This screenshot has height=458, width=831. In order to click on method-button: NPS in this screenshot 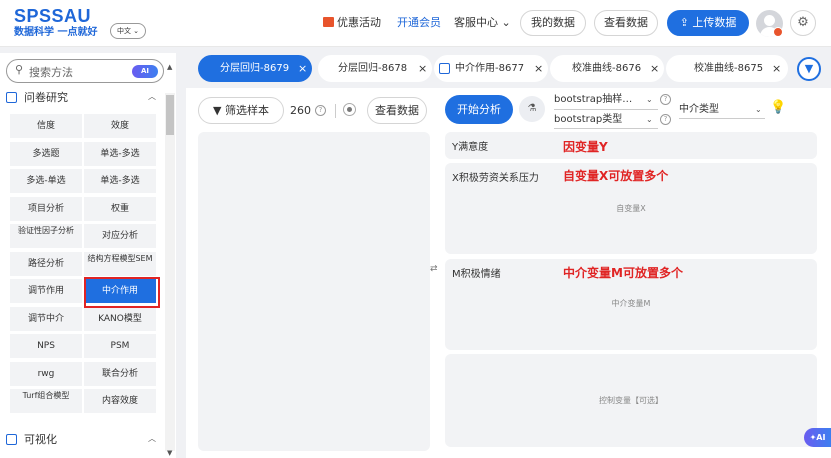, I will do `click(46, 346)`.